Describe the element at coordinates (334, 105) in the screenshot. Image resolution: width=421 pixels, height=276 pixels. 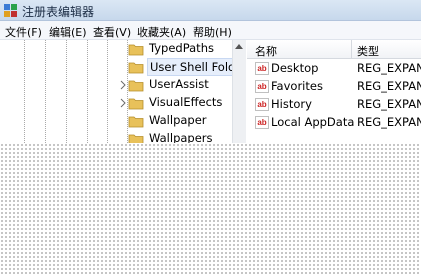
I see `list-row: ab History REG_EXPAND_SZ` at that location.